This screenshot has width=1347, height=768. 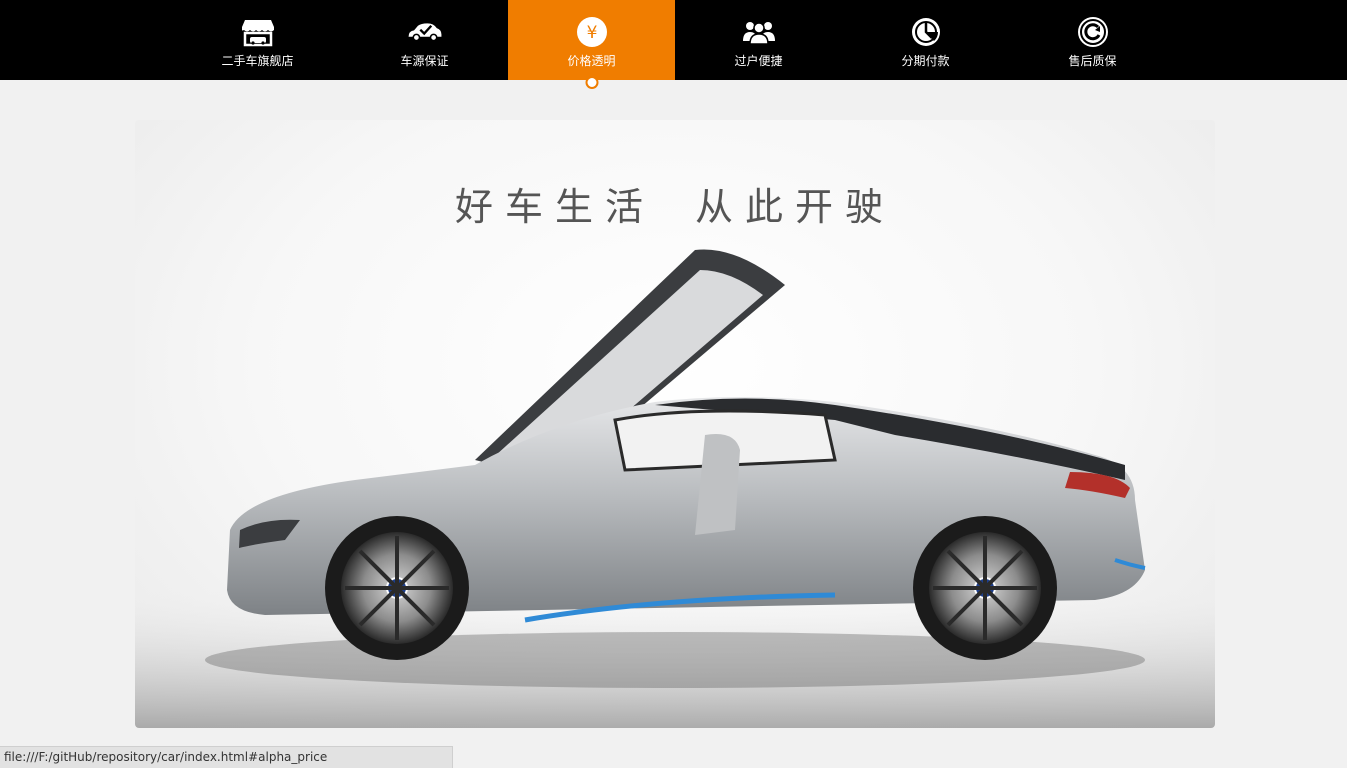 What do you see at coordinates (675, 203) in the screenshot?
I see `banner-slogan: 好车生活 从此开驶` at bounding box center [675, 203].